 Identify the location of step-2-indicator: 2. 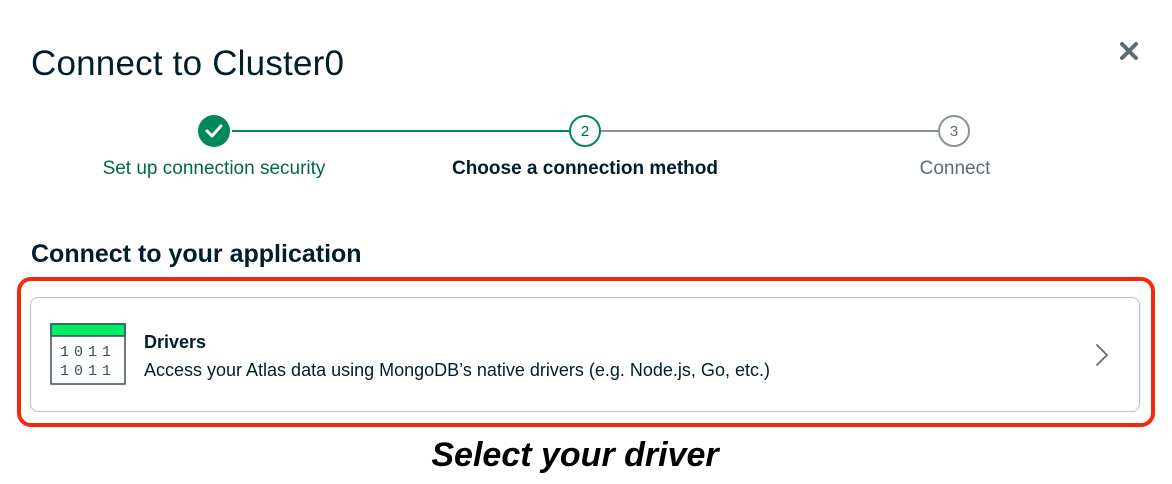
(585, 131).